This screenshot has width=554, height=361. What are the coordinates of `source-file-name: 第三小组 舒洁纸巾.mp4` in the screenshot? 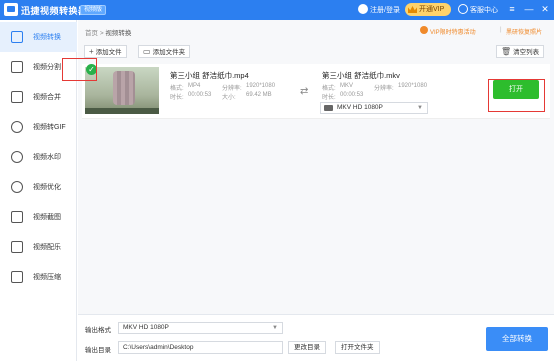 It's located at (209, 75).